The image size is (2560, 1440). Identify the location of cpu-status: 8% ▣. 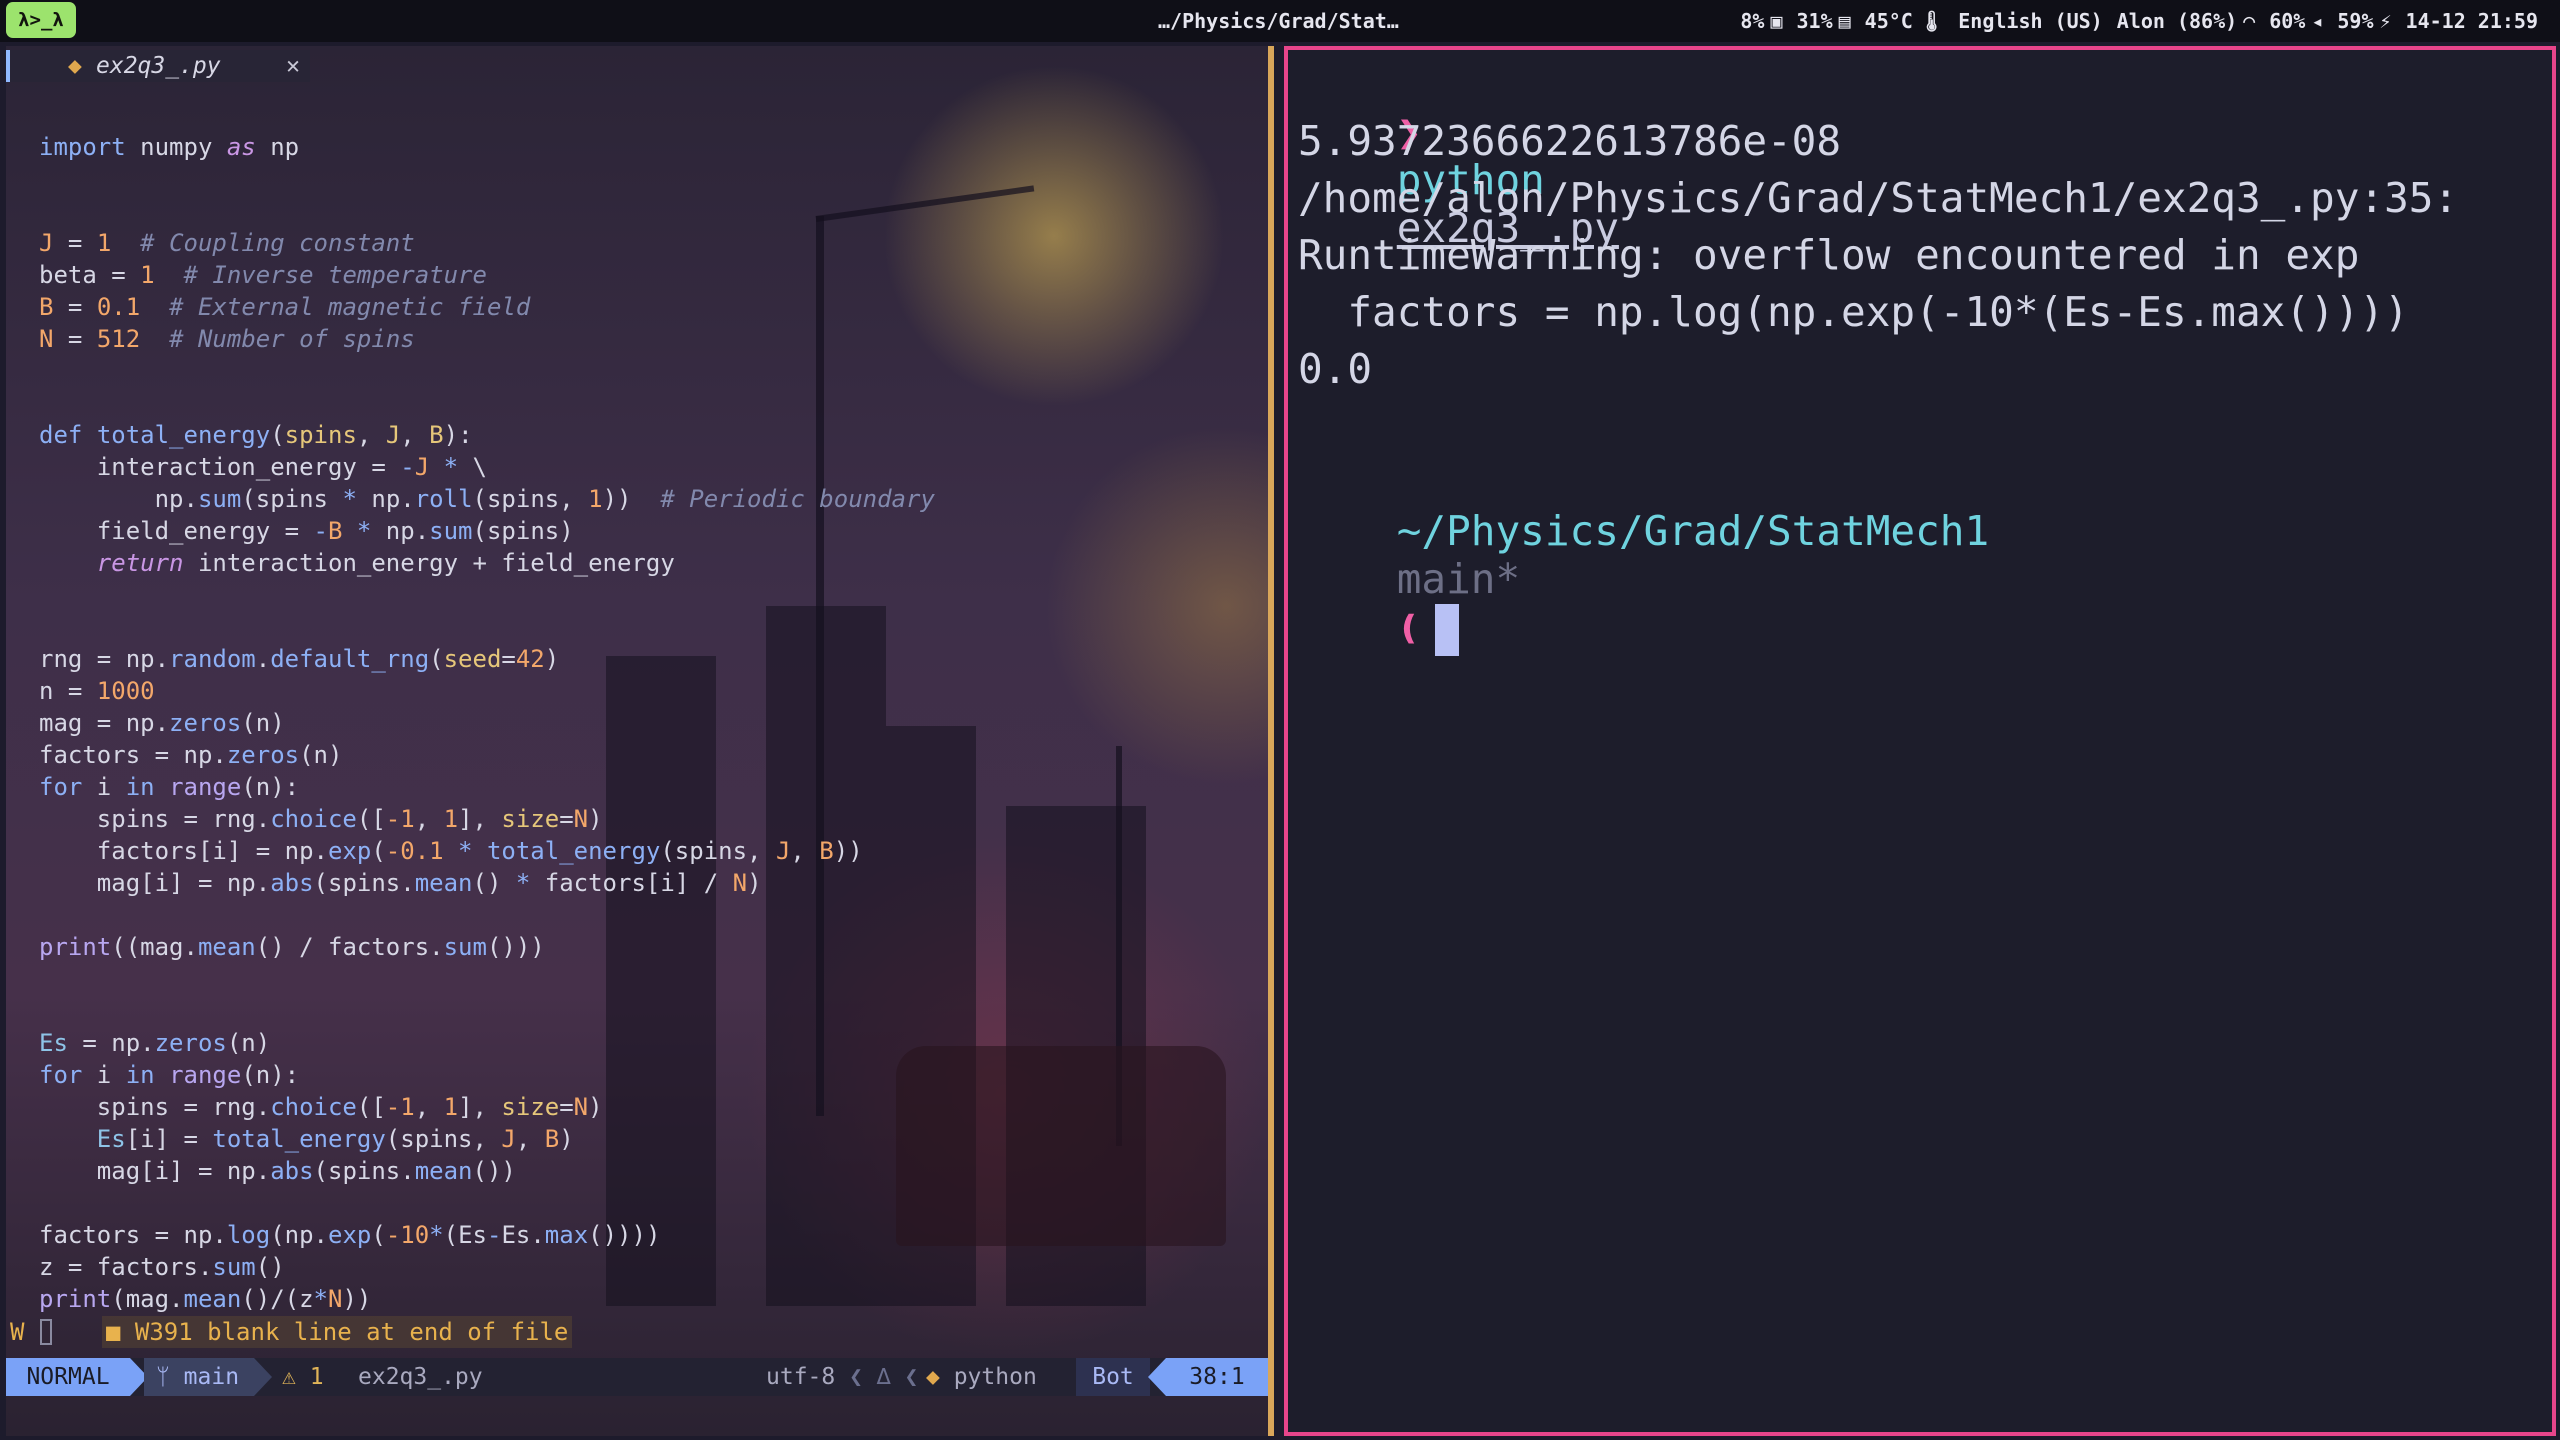
(1761, 21).